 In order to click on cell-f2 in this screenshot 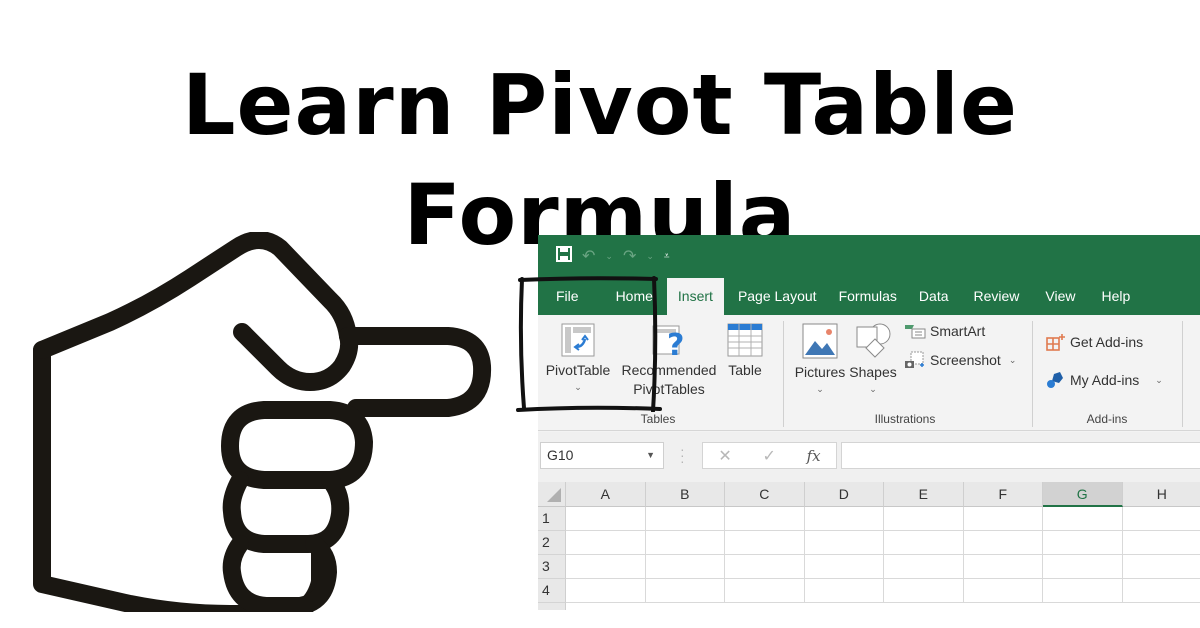, I will do `click(1003, 543)`.